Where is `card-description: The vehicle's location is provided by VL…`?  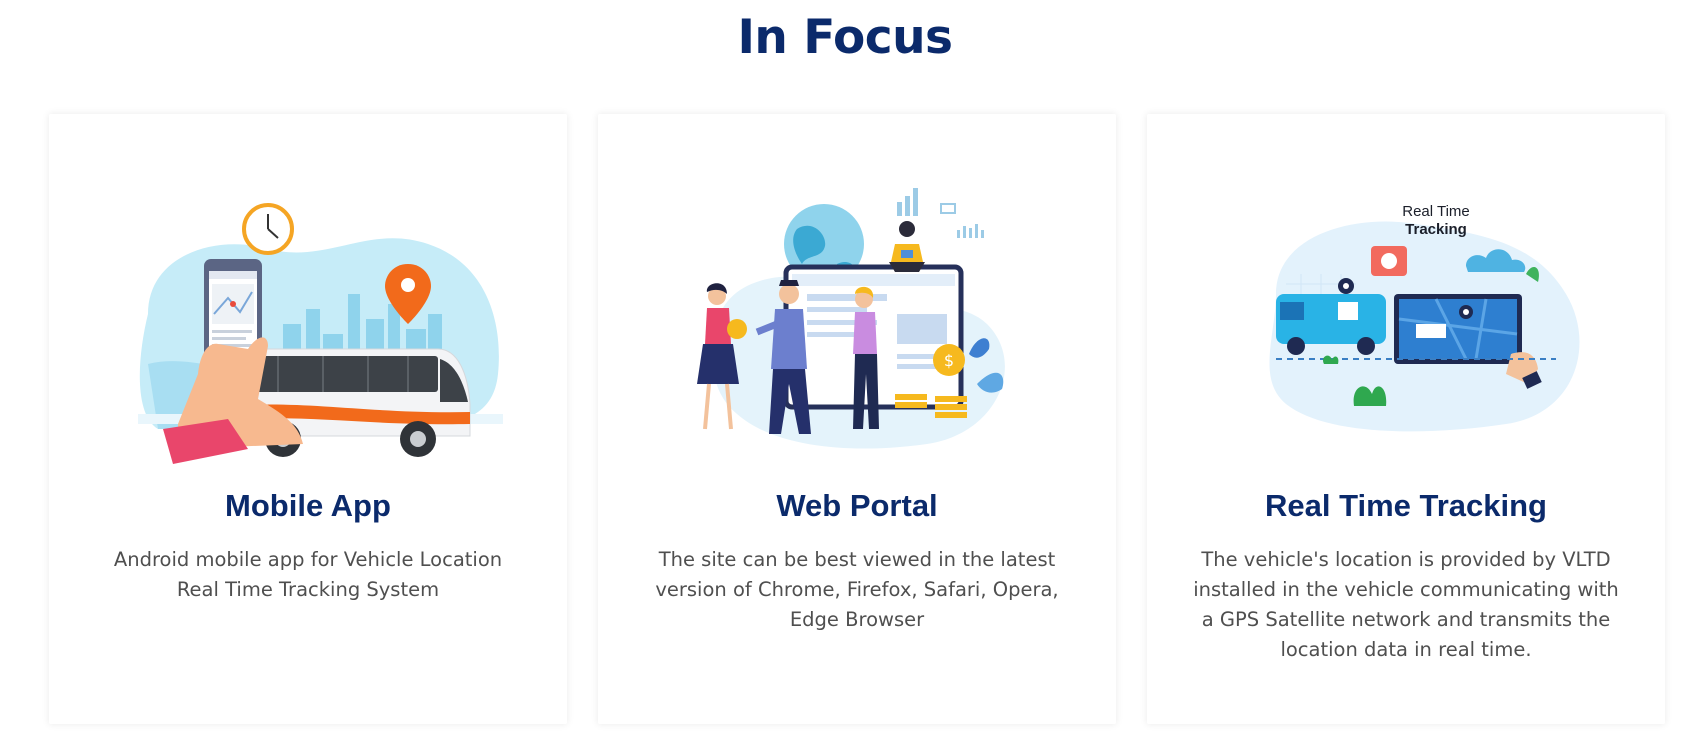 card-description: The vehicle's location is provided by VL… is located at coordinates (1406, 604).